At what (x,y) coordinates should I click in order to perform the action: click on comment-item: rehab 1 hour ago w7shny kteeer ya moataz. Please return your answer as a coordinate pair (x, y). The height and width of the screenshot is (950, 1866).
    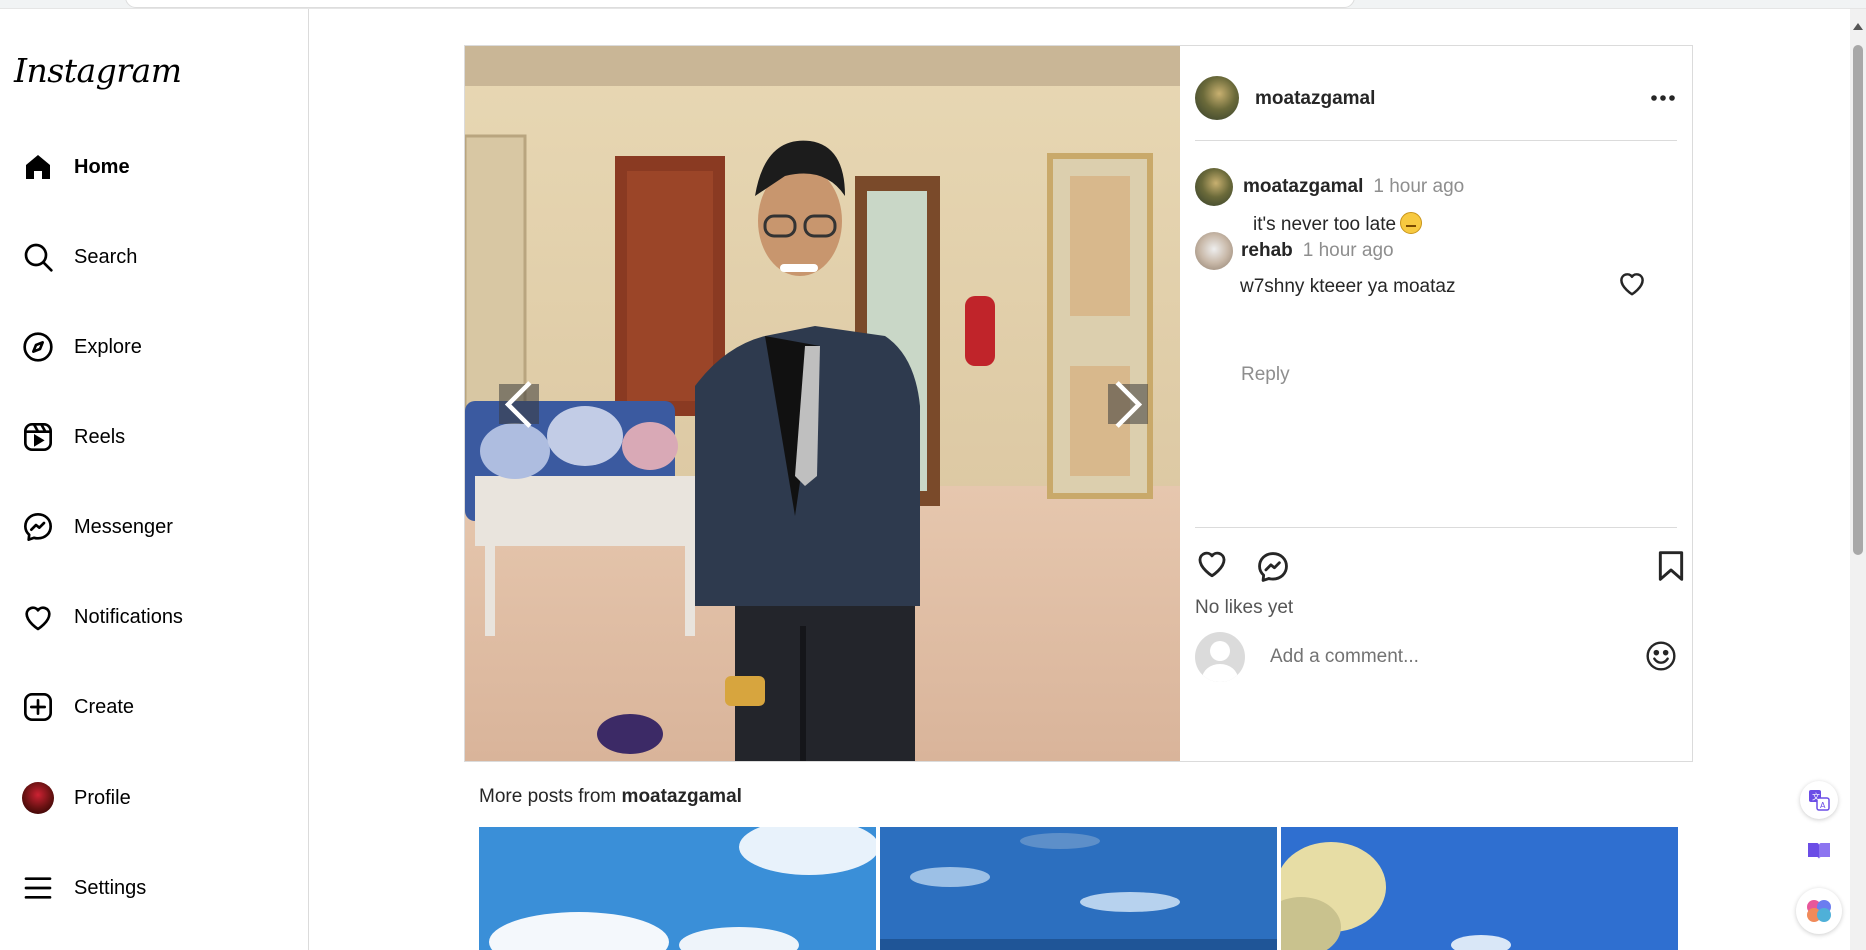
    Looking at the image, I should click on (1425, 265).